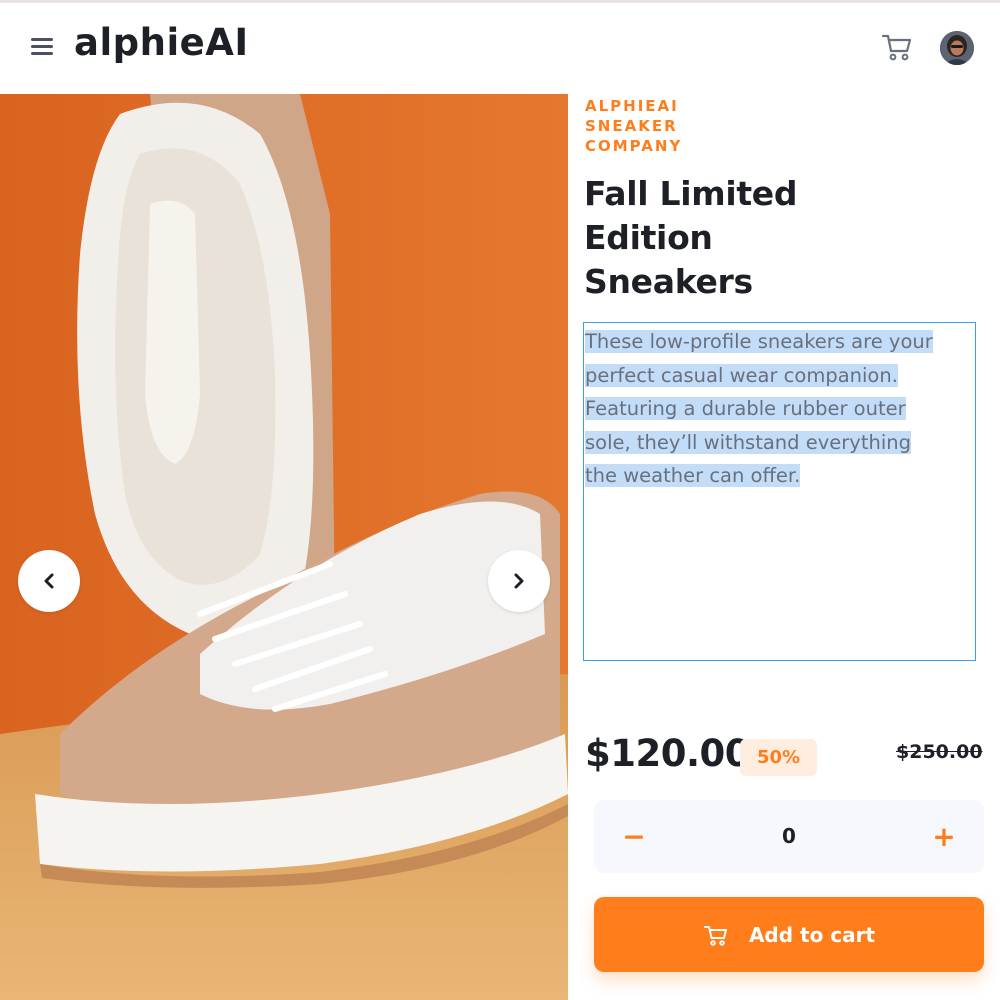 This screenshot has height=1000, width=1000. What do you see at coordinates (939, 752) in the screenshot?
I see `original-price: $250.00` at bounding box center [939, 752].